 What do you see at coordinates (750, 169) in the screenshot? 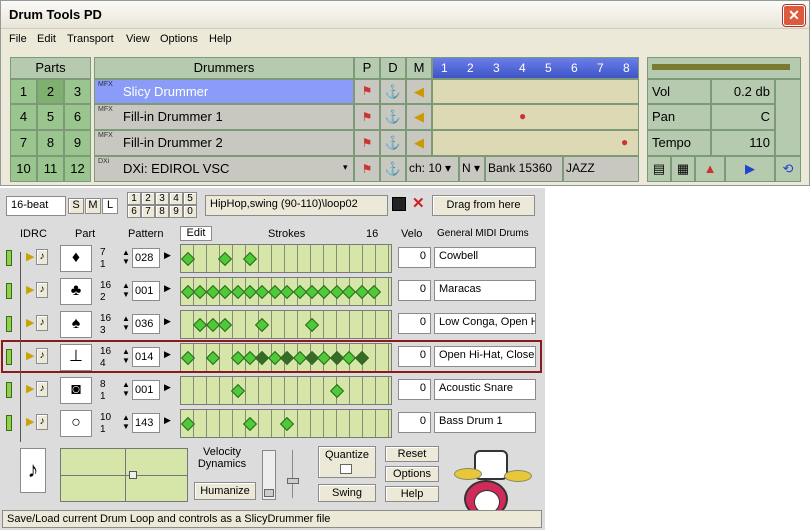
I see `play-icon: ▶` at bounding box center [750, 169].